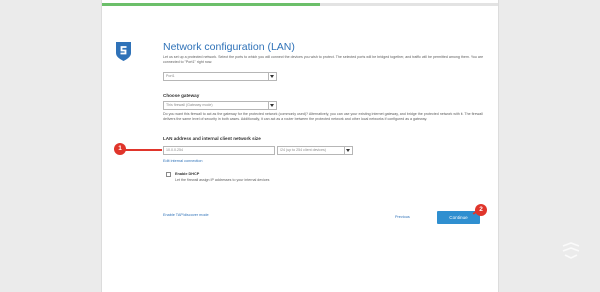  I want to click on lan-address-input: 10.0.0.254, so click(219, 150).